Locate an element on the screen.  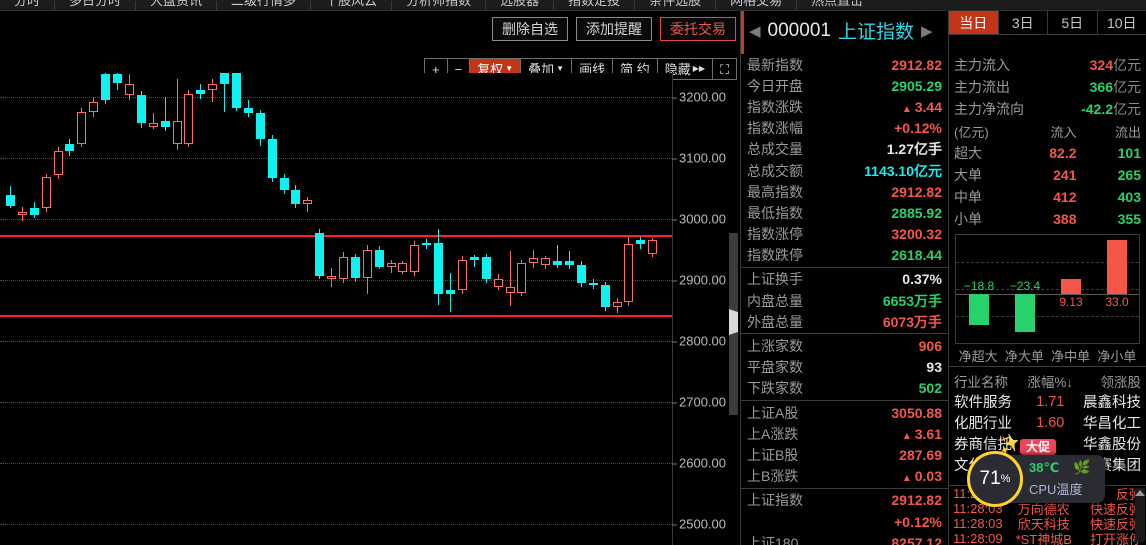
quote-value: 2905.29 is located at coordinates (916, 85).